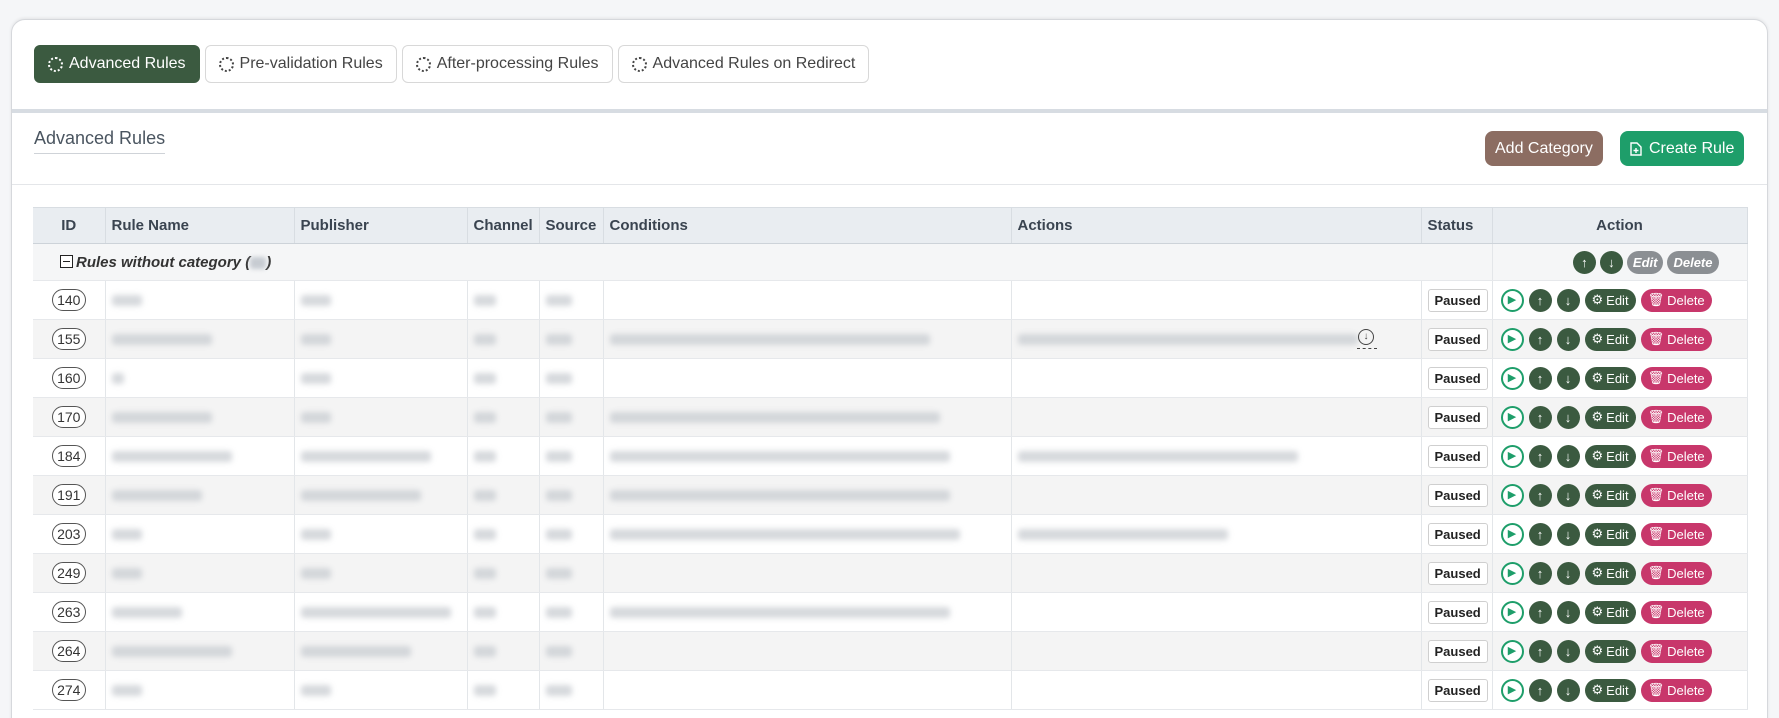 This screenshot has height=718, width=1779. What do you see at coordinates (1216, 225) in the screenshot?
I see `col-actions: Actions` at bounding box center [1216, 225].